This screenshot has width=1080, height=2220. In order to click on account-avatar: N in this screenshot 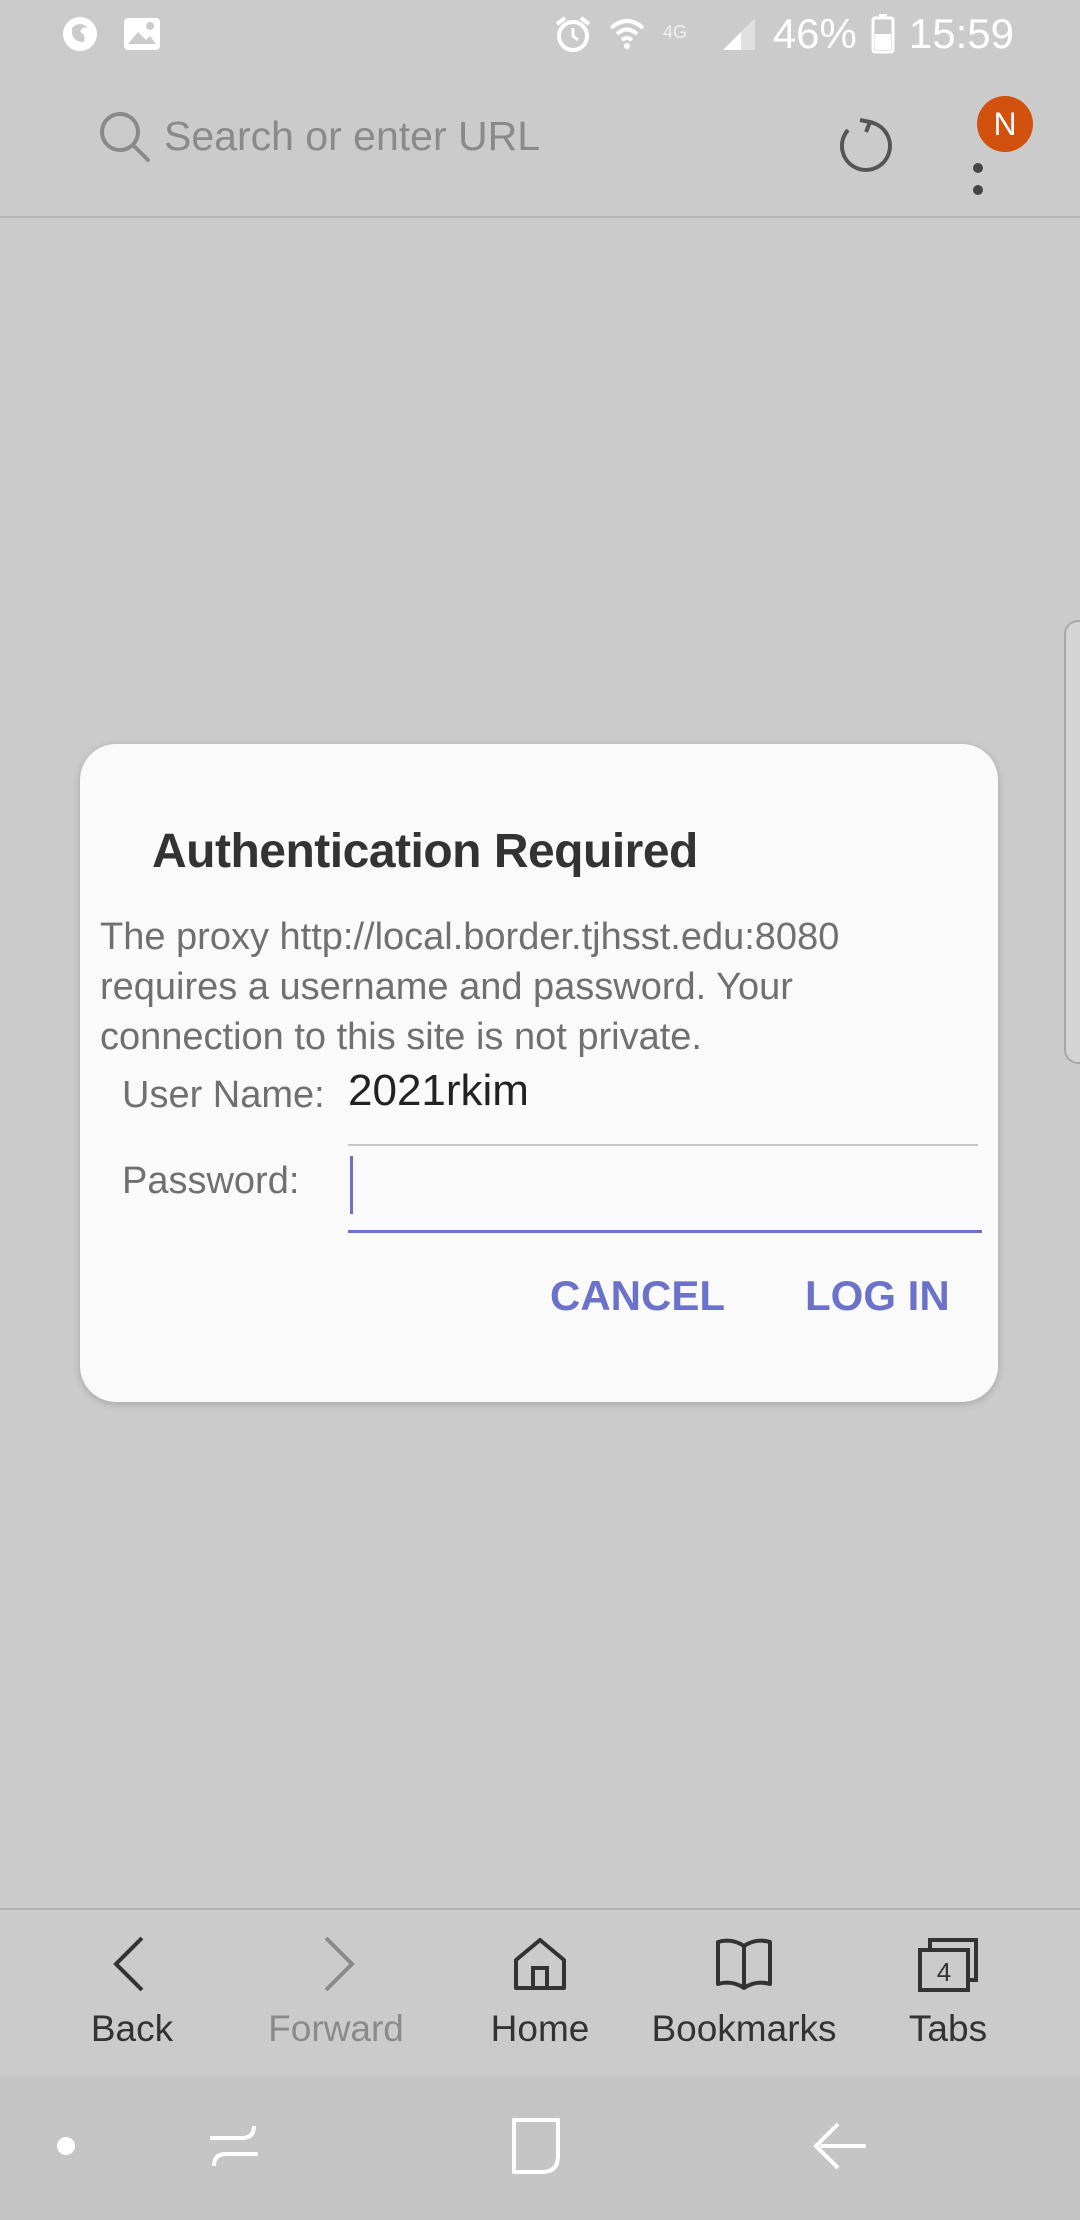, I will do `click(1005, 124)`.